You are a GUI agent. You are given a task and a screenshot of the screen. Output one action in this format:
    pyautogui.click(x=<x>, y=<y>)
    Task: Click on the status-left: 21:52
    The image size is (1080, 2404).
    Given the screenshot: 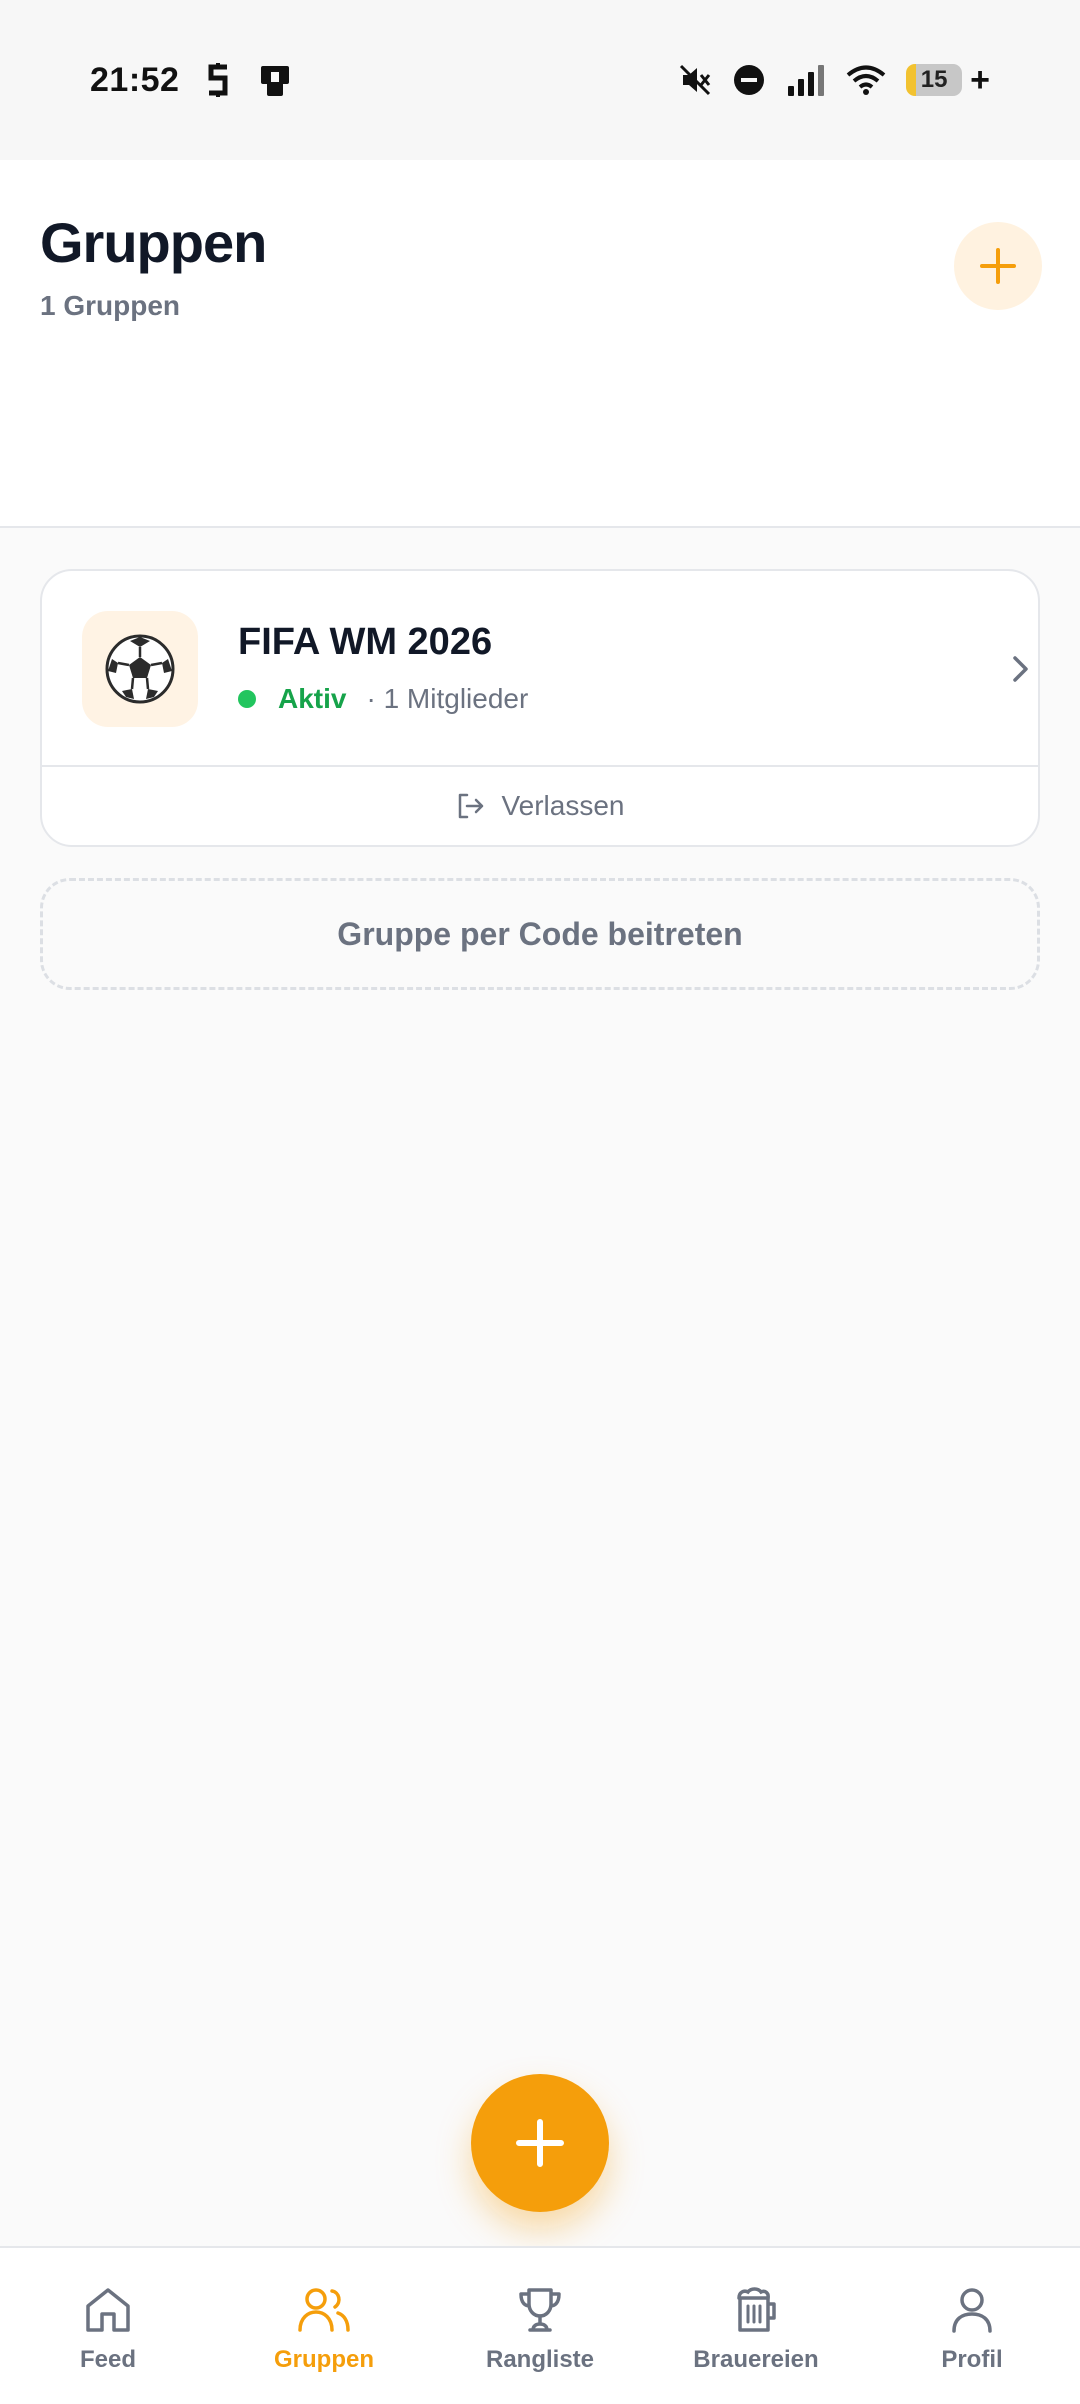 What is the action you would take?
    pyautogui.click(x=191, y=80)
    